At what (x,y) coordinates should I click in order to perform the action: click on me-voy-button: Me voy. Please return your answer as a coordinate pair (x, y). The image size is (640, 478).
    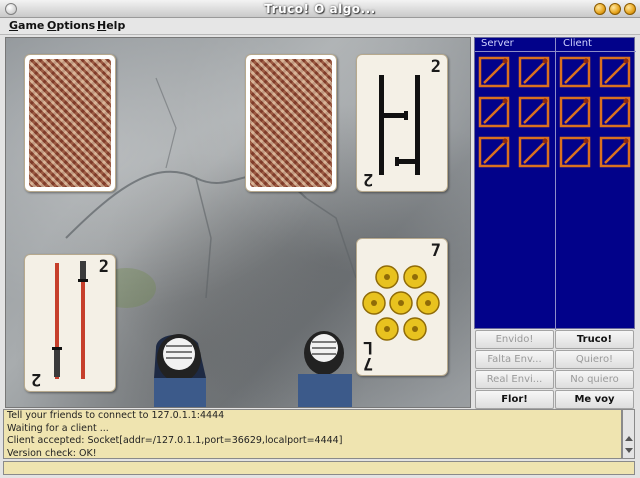
    Looking at the image, I should click on (594, 399).